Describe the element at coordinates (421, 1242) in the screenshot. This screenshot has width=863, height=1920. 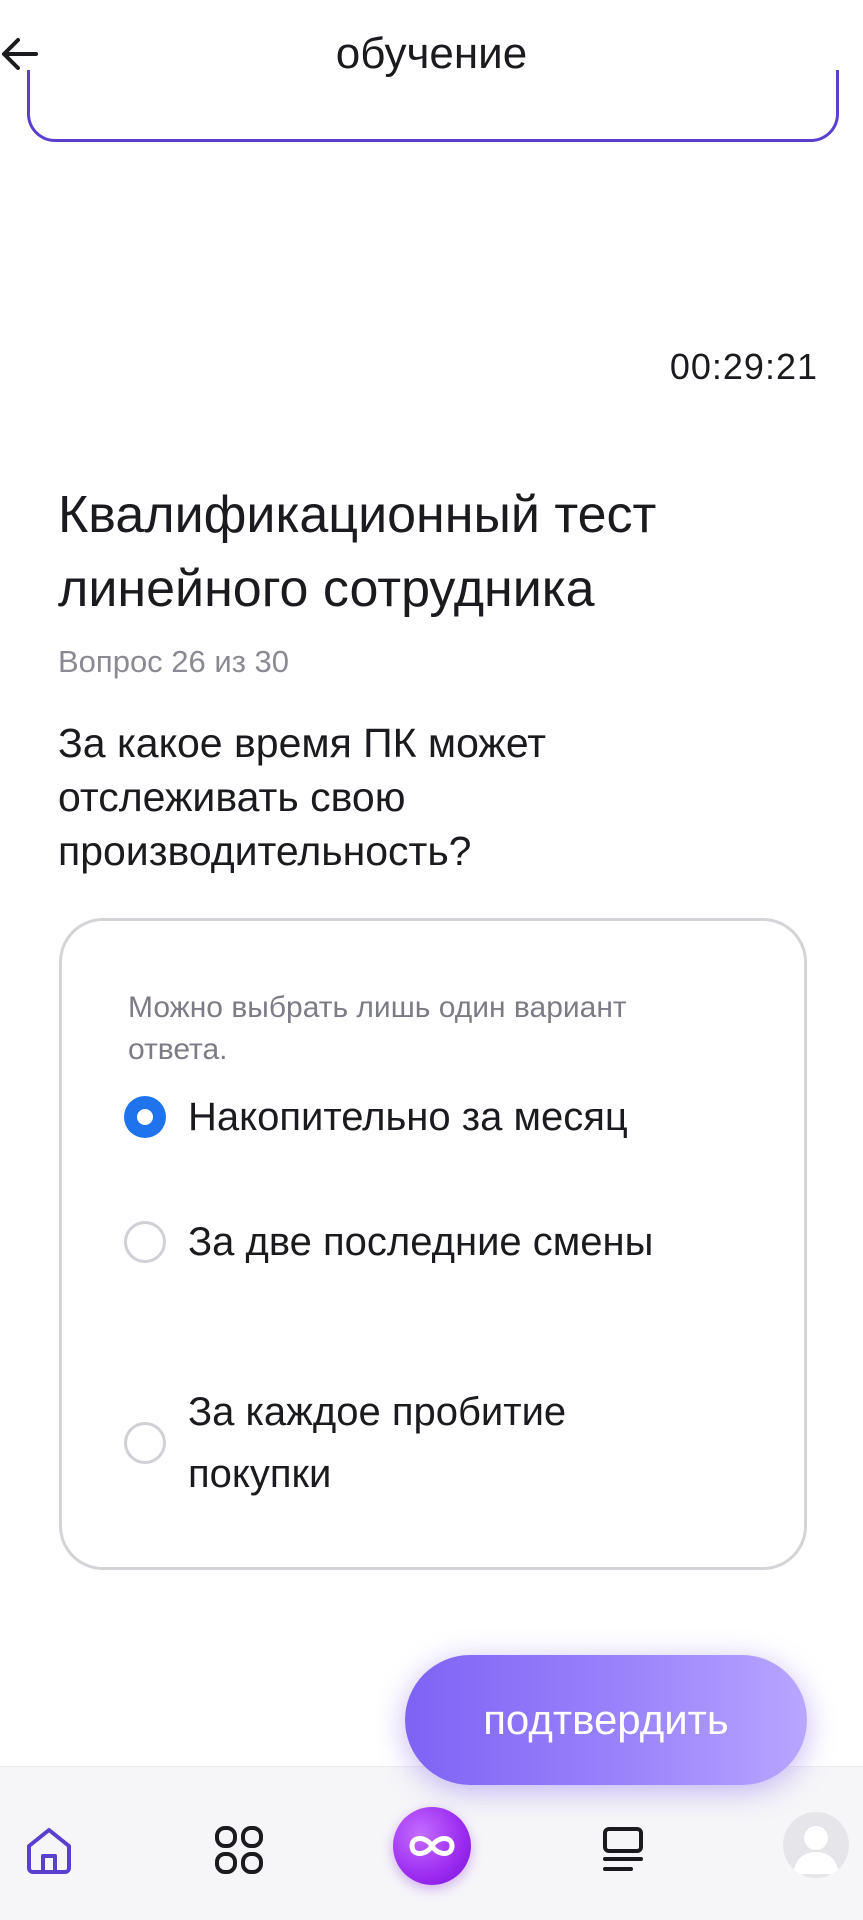
I see `answer-option-label: За две последние смены` at that location.